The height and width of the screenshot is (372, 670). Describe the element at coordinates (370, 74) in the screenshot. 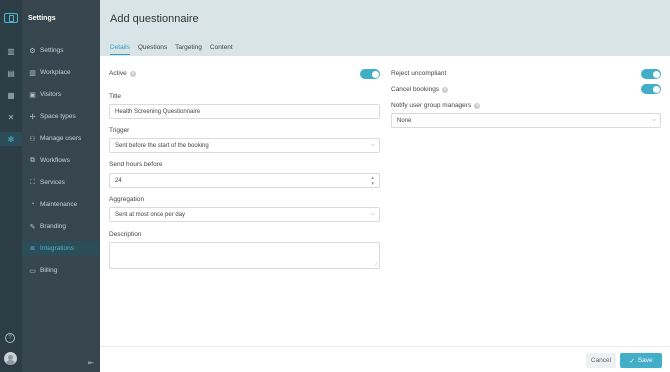

I see `active-toggle` at that location.